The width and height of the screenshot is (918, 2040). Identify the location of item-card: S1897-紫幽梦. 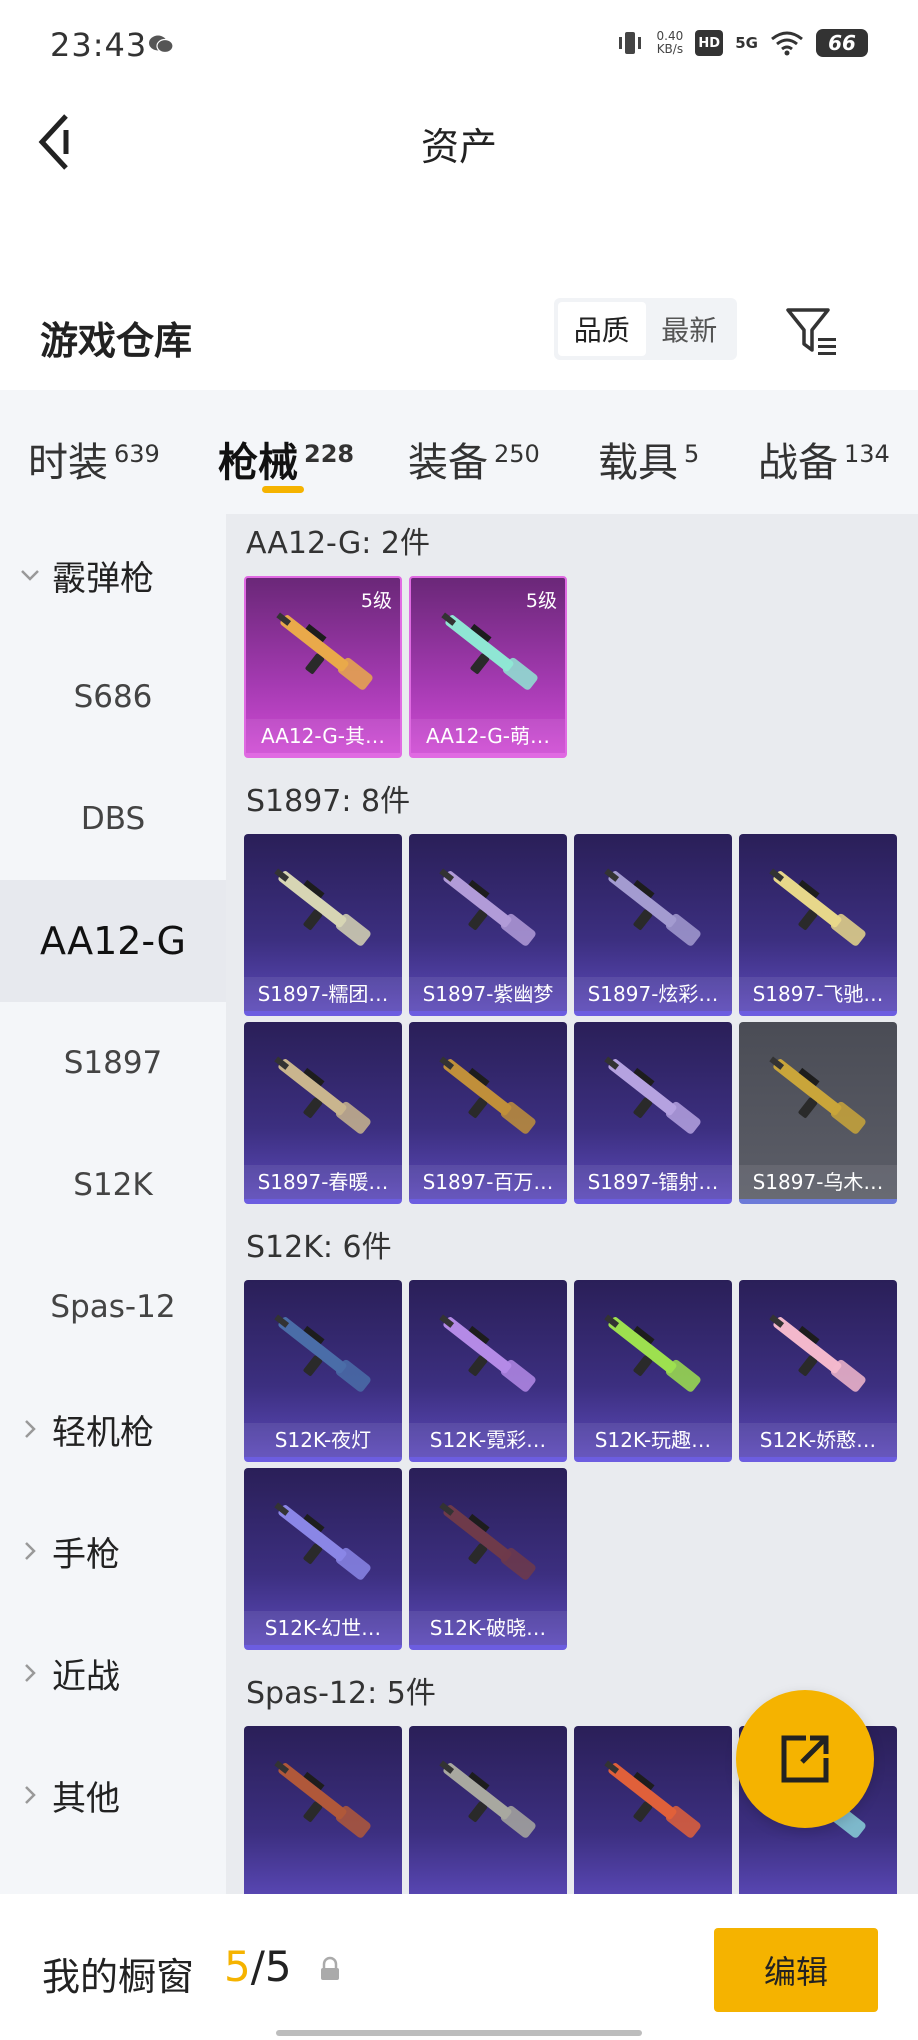
(488, 925).